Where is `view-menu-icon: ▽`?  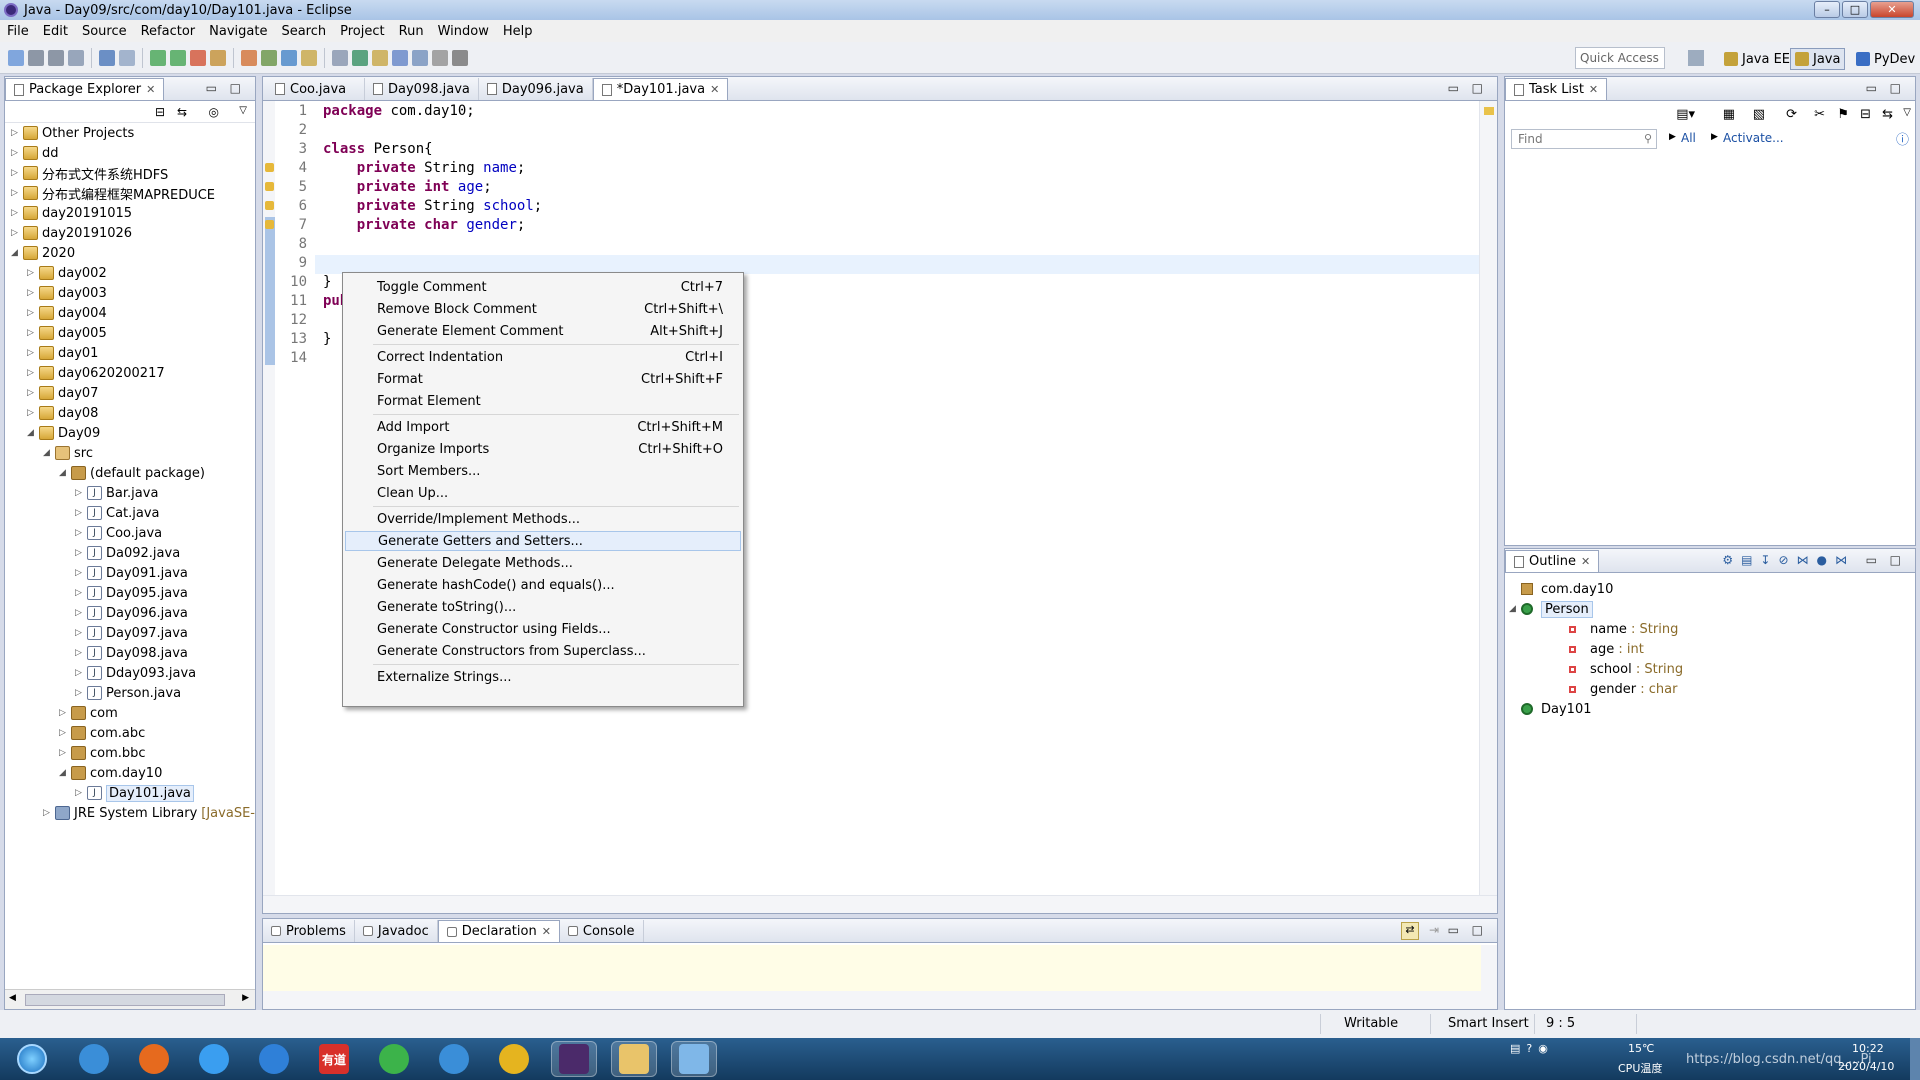
view-menu-icon: ▽ is located at coordinates (243, 110).